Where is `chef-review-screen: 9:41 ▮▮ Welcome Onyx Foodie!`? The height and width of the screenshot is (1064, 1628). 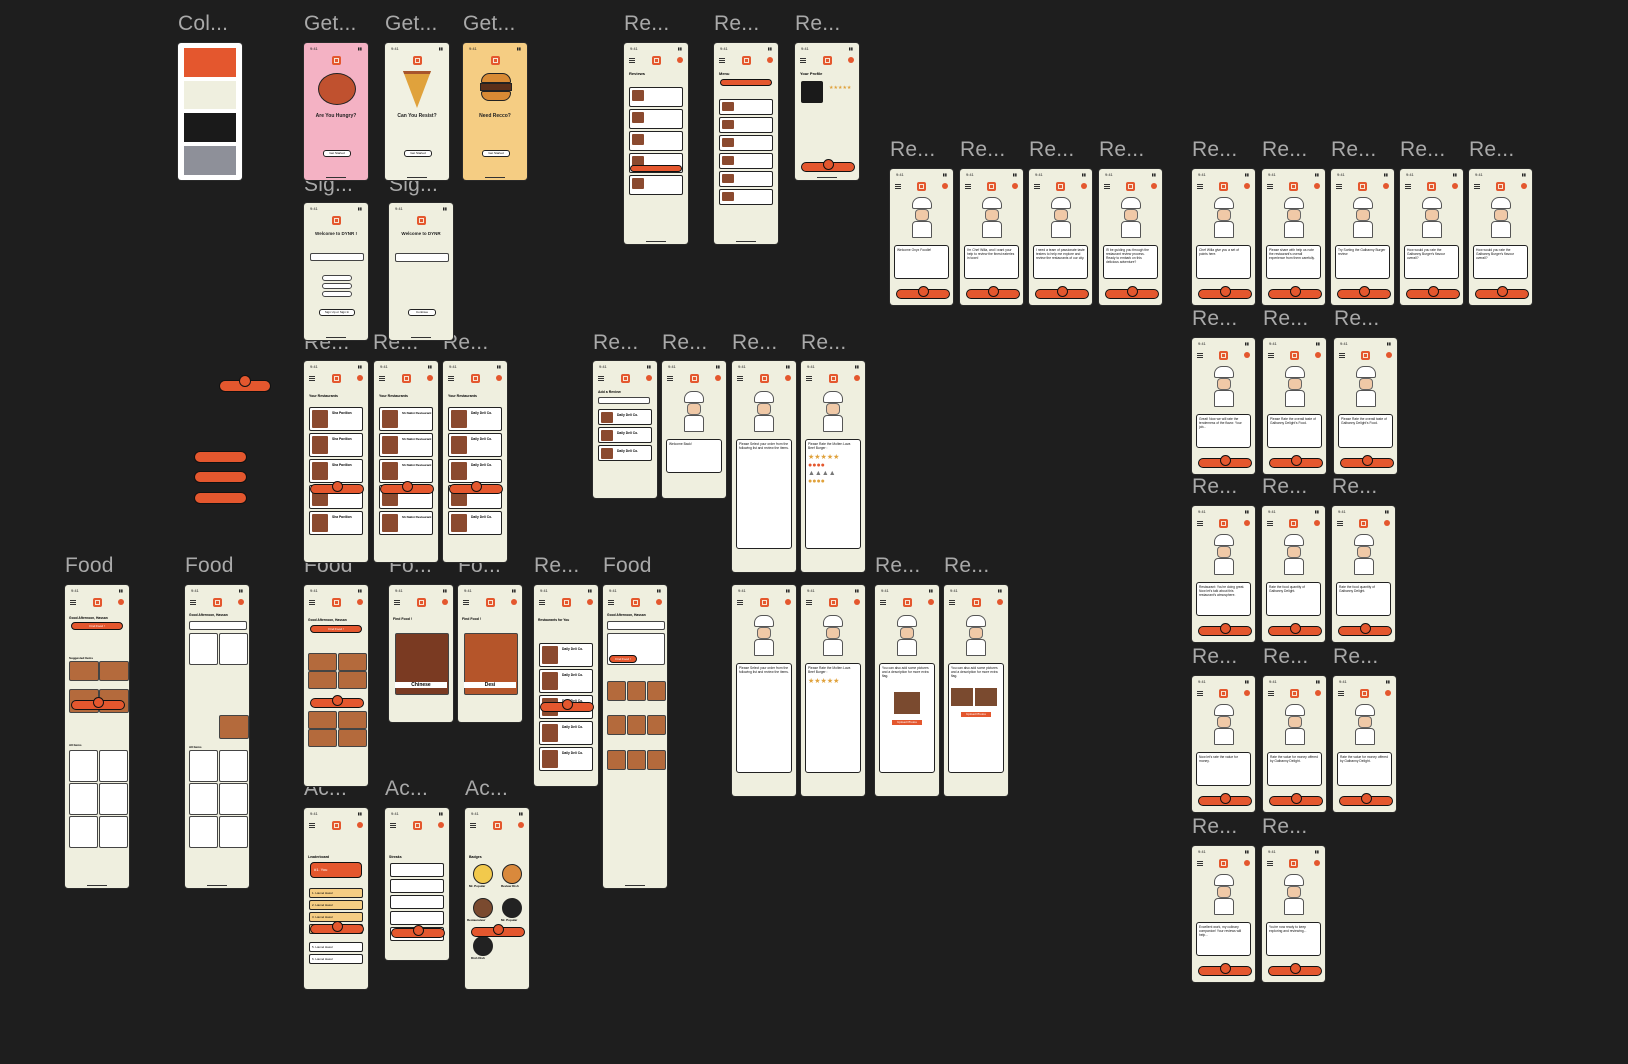
chef-review-screen: 9:41 ▮▮ Welcome Onyx Foodie! is located at coordinates (921, 237).